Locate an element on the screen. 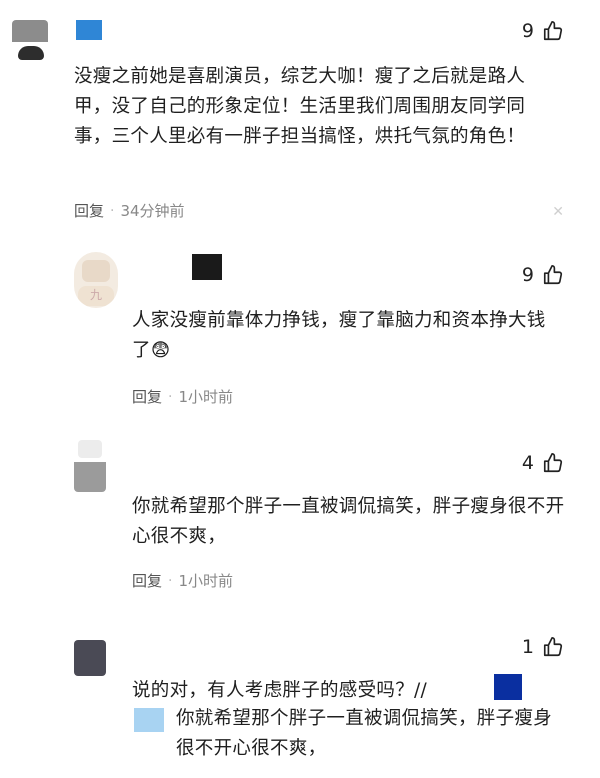 The height and width of the screenshot is (778, 600). comment-text: 说的对，有人考虑胖子的感受吗？// is located at coordinates (280, 690).